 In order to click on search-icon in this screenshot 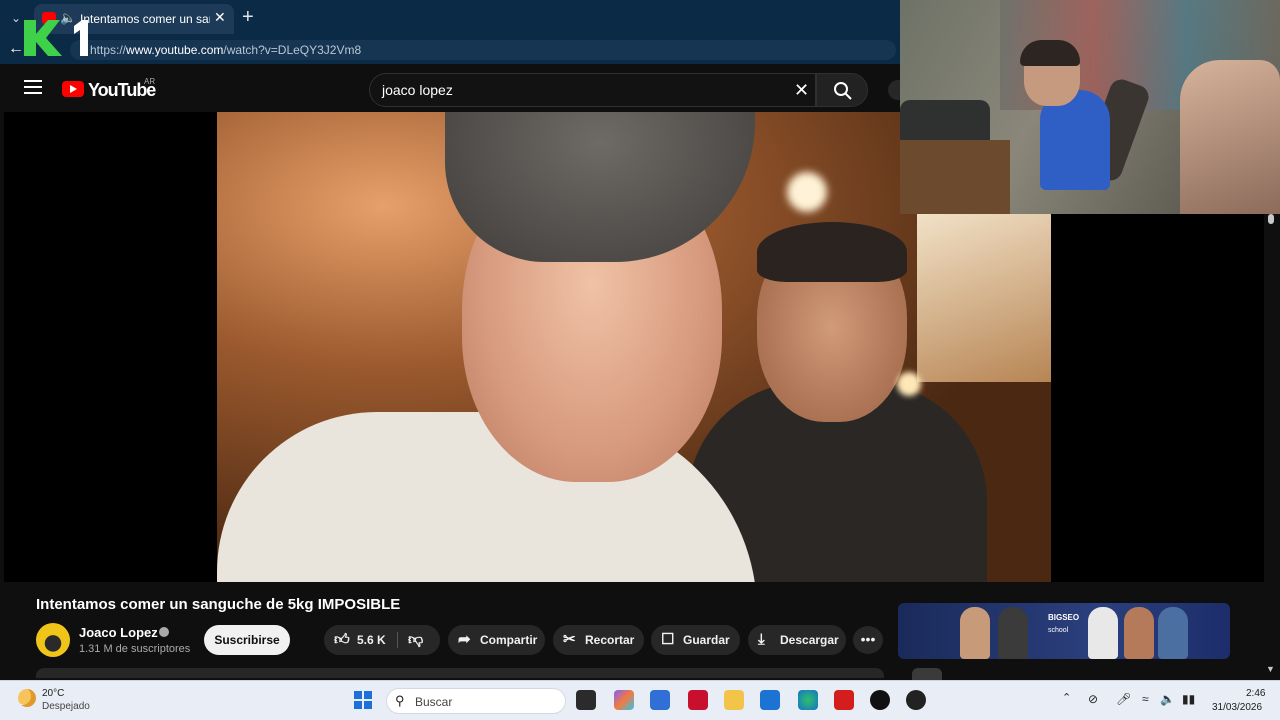, I will do `click(843, 91)`.